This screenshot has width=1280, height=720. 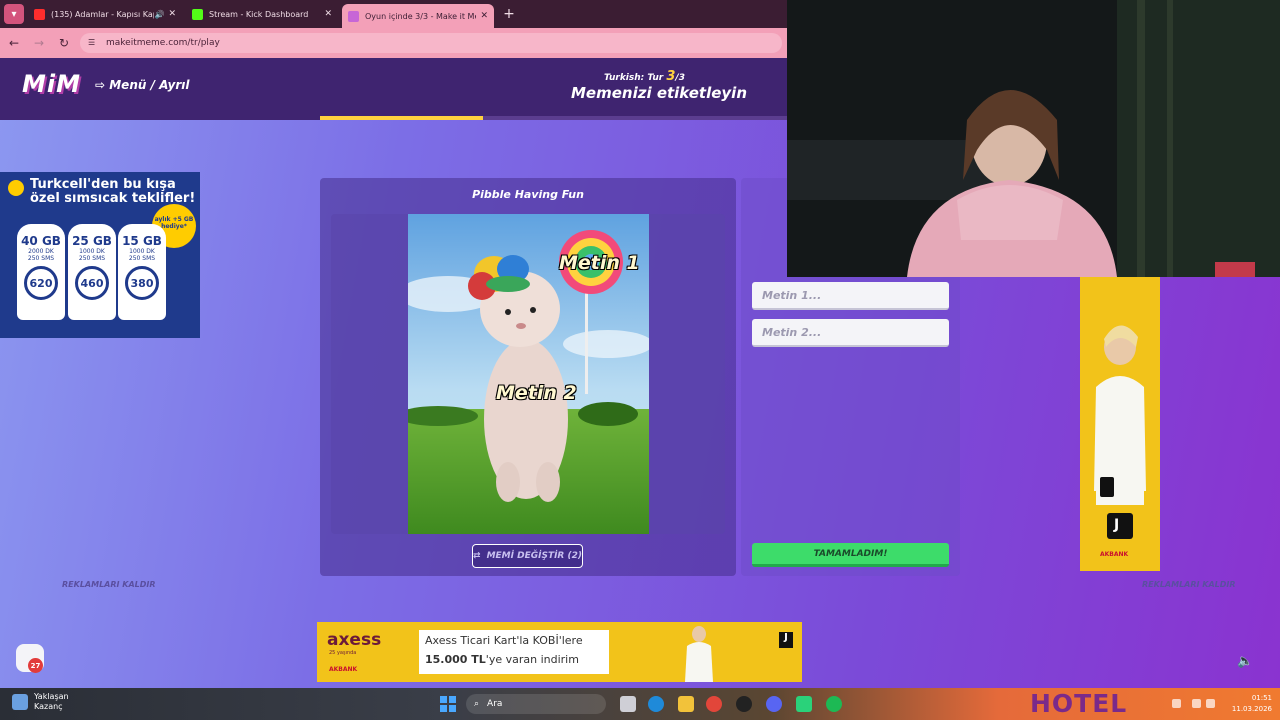 What do you see at coordinates (197, 14) in the screenshot?
I see `kick-icon` at bounding box center [197, 14].